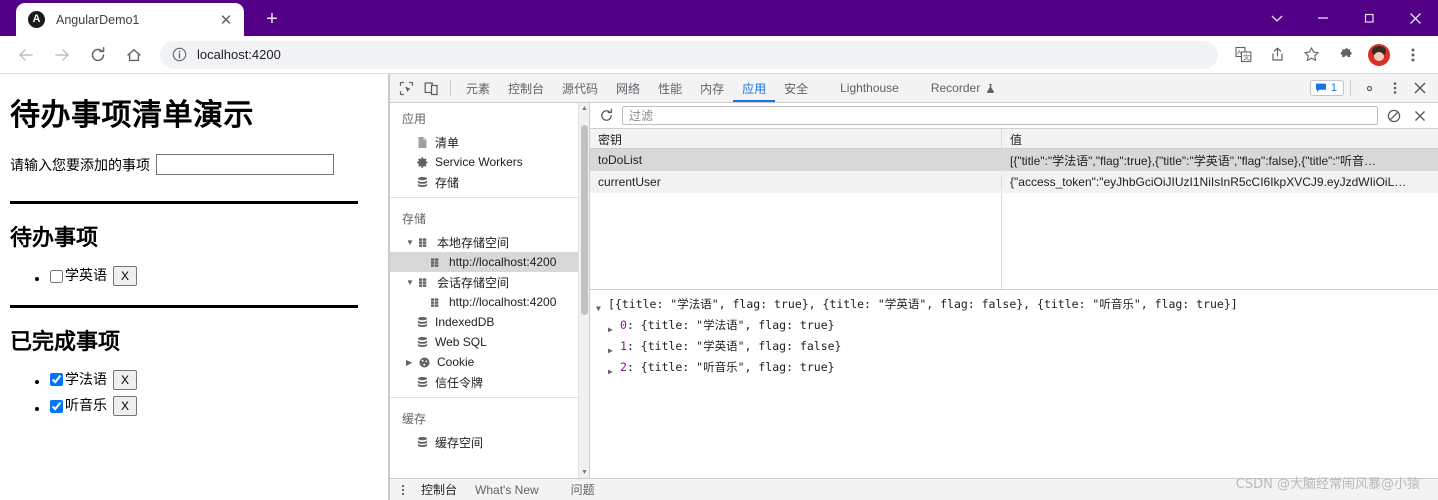 The image size is (1438, 500). What do you see at coordinates (526, 88) in the screenshot?
I see `tab-console: 控制台` at bounding box center [526, 88].